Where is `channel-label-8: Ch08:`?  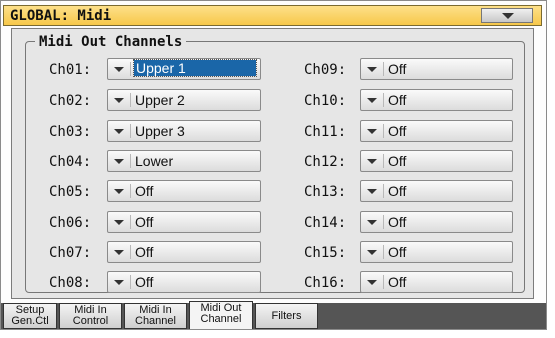 channel-label-8: Ch08: is located at coordinates (70, 283).